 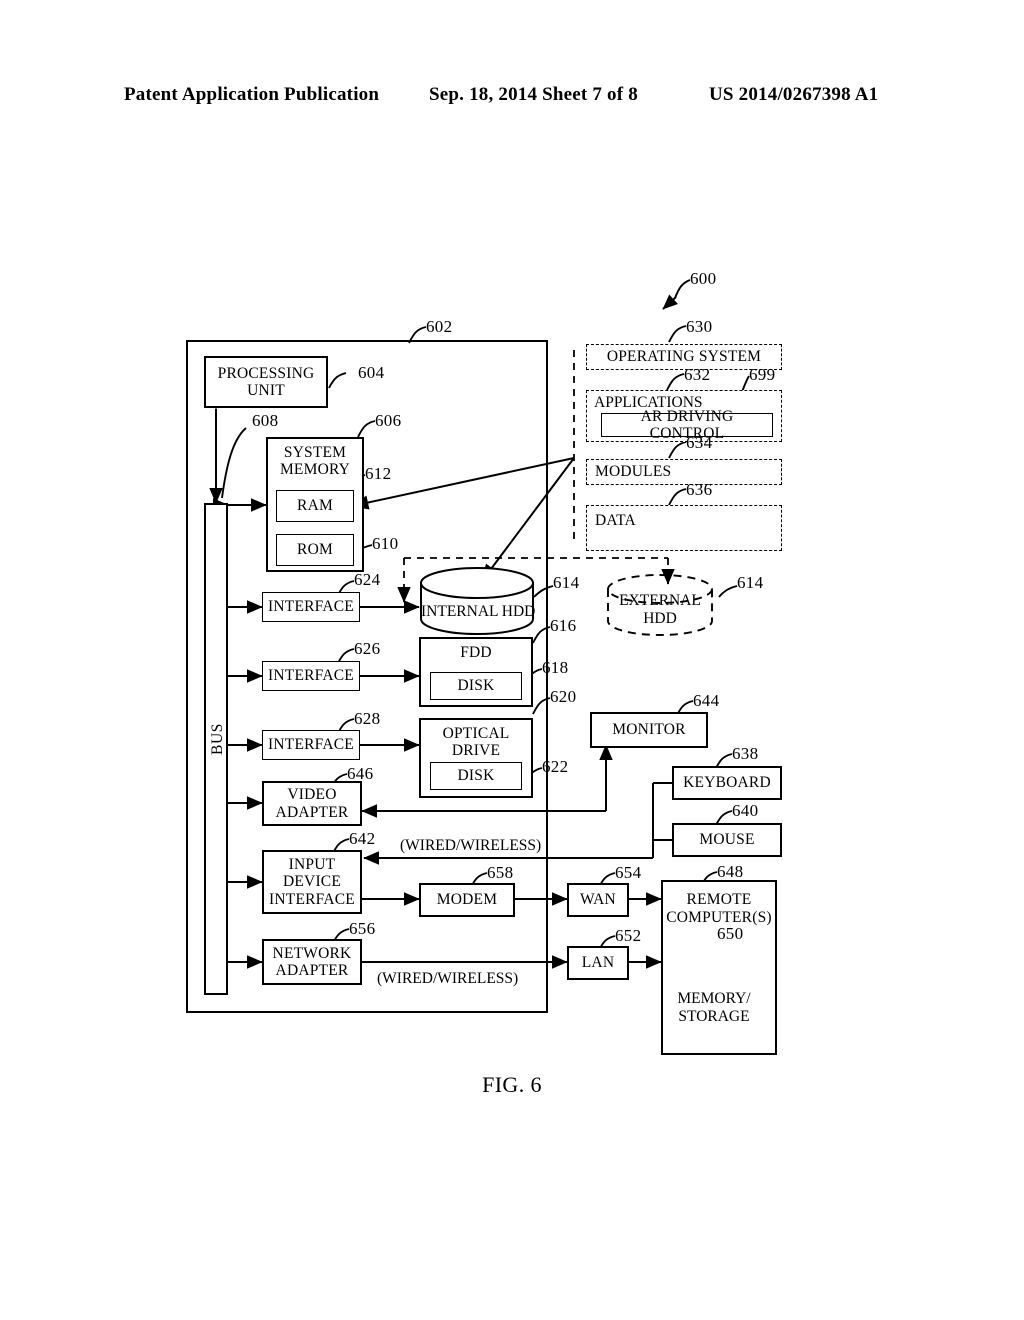 I want to click on rom-label: ROM, so click(x=315, y=550).